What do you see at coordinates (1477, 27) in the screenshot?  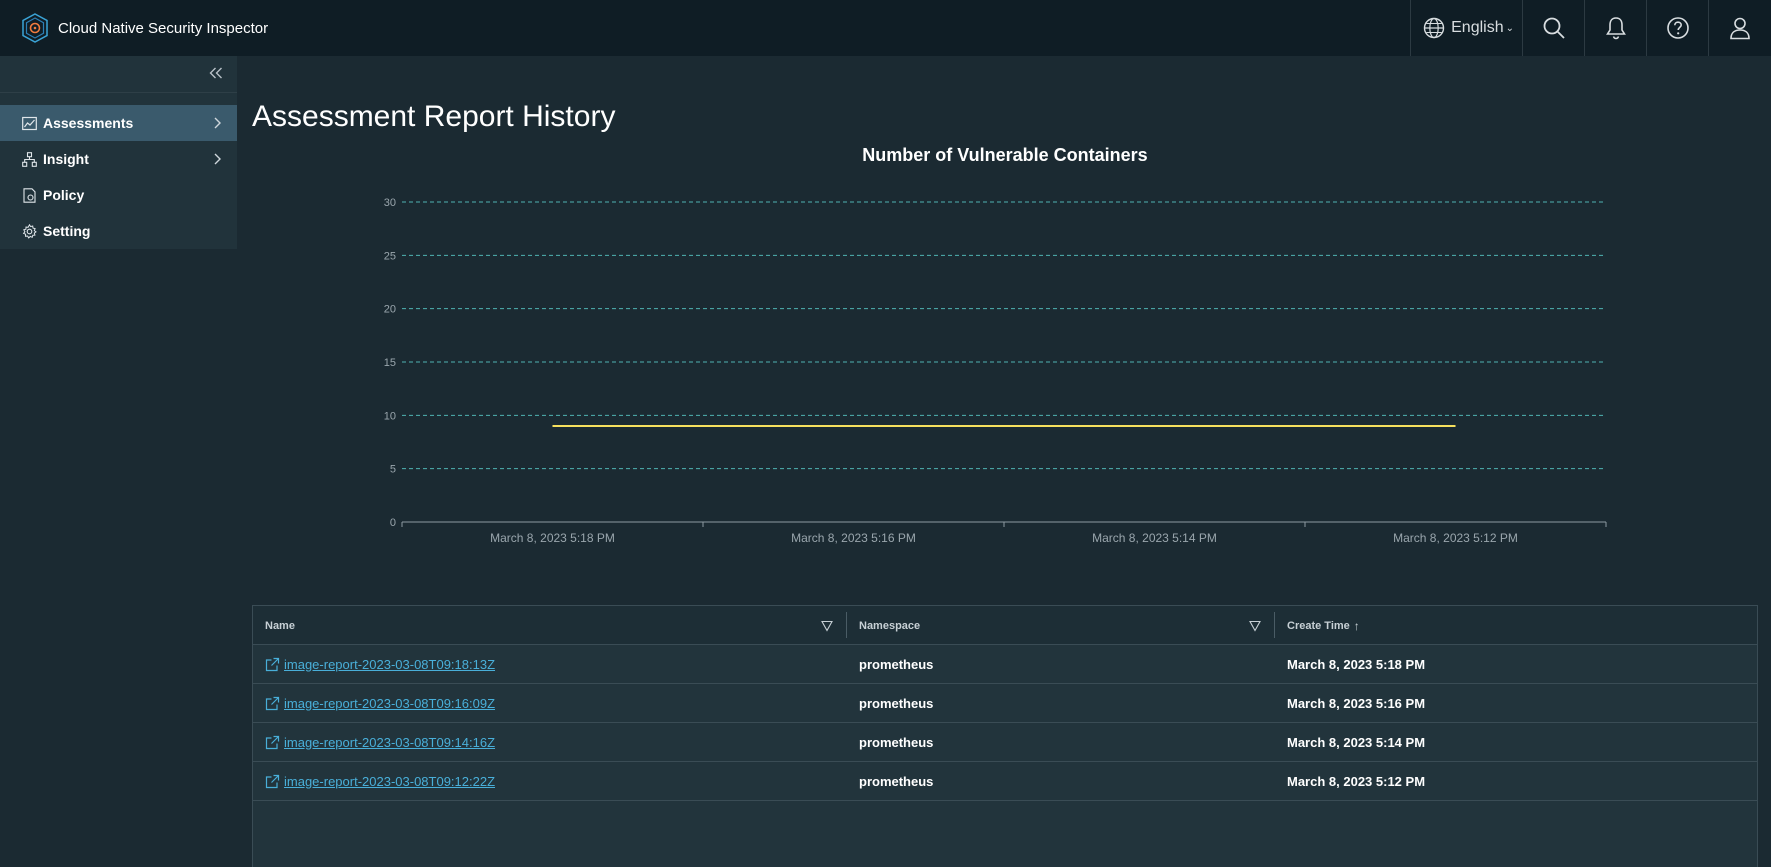 I see `language-label: English` at bounding box center [1477, 27].